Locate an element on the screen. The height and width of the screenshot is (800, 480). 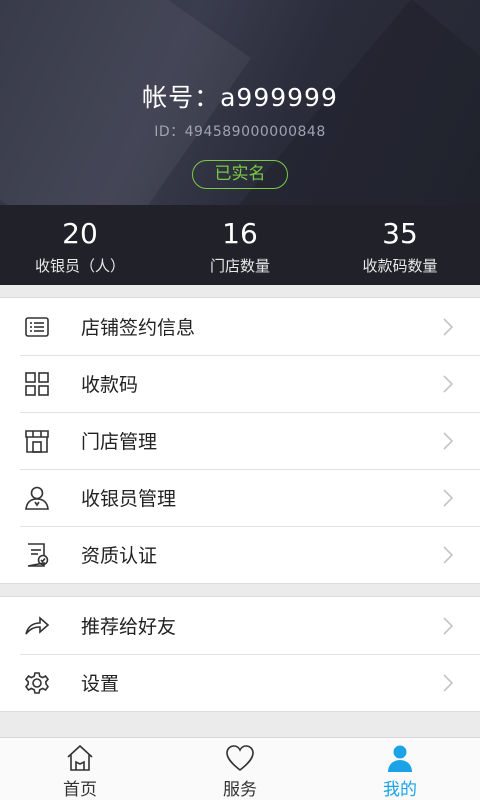
tab-label: 首页 is located at coordinates (80, 790).